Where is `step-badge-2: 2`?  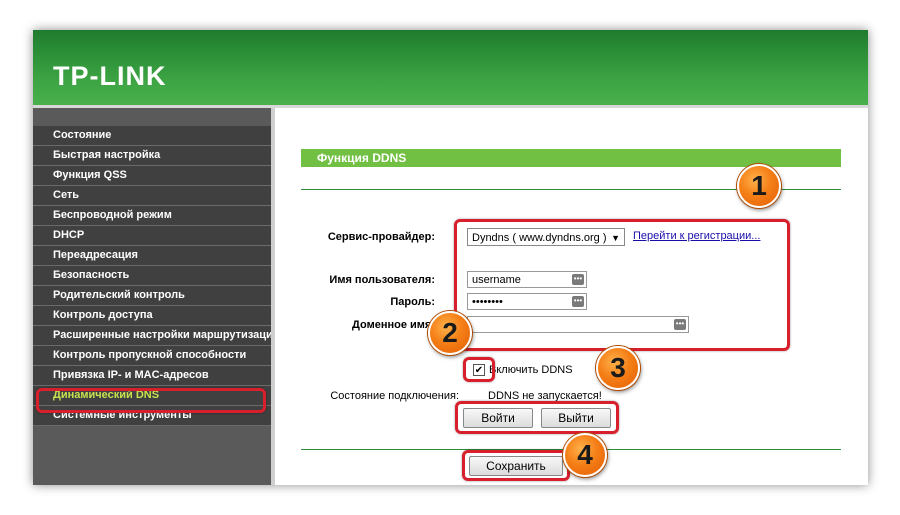
step-badge-2: 2 is located at coordinates (450, 333).